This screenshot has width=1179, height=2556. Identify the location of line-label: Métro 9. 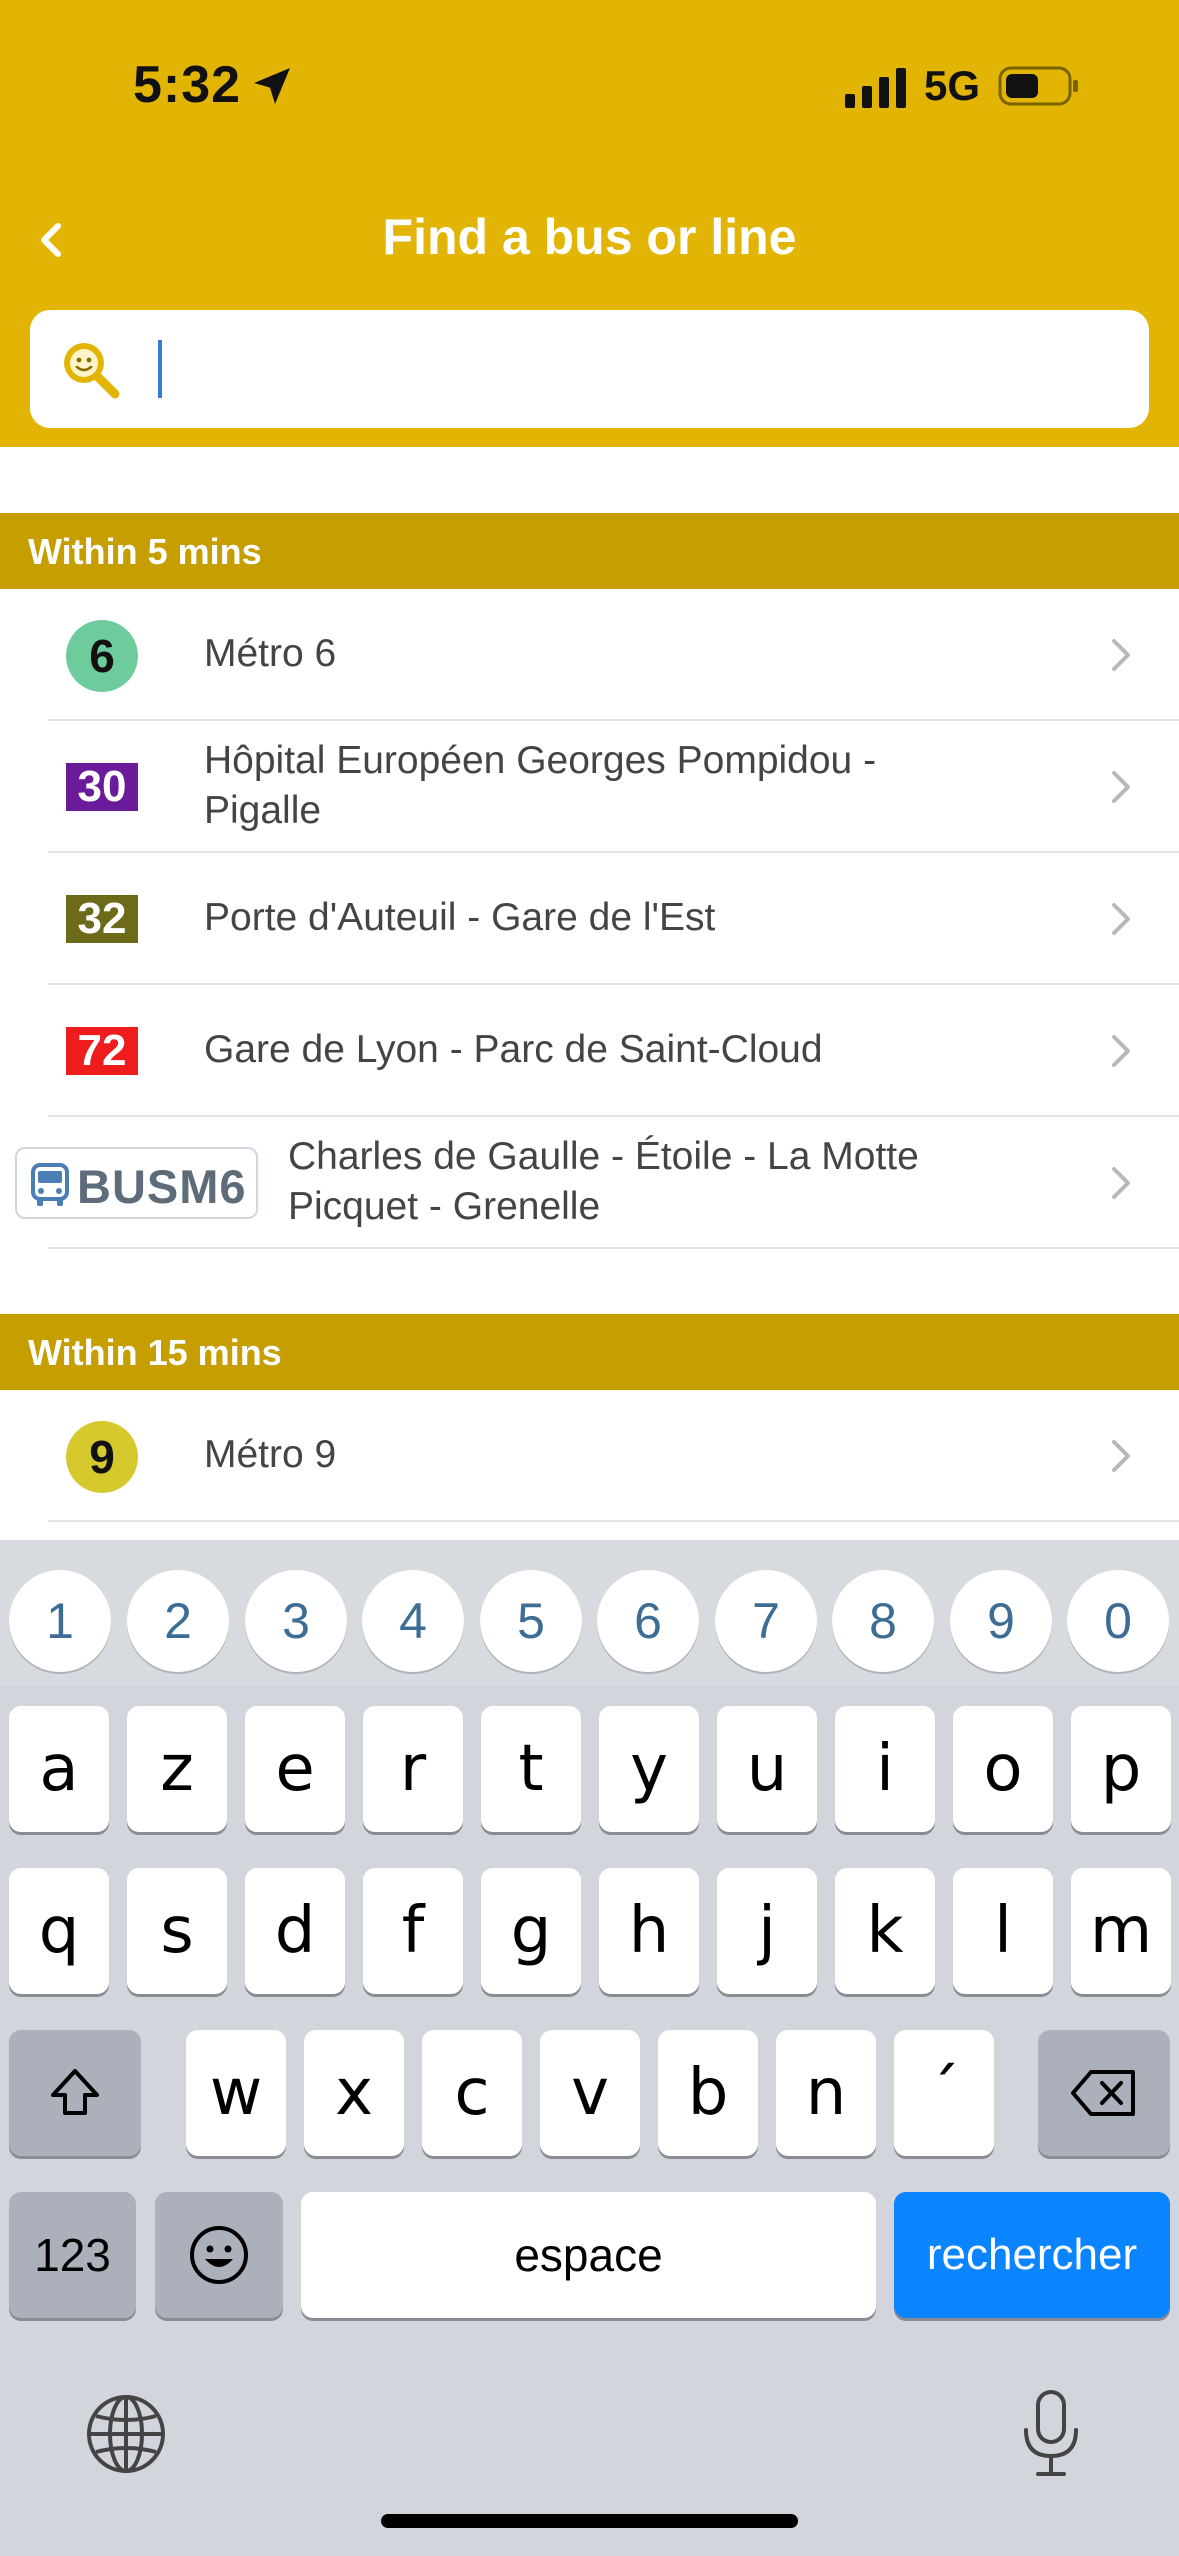
(270, 1455).